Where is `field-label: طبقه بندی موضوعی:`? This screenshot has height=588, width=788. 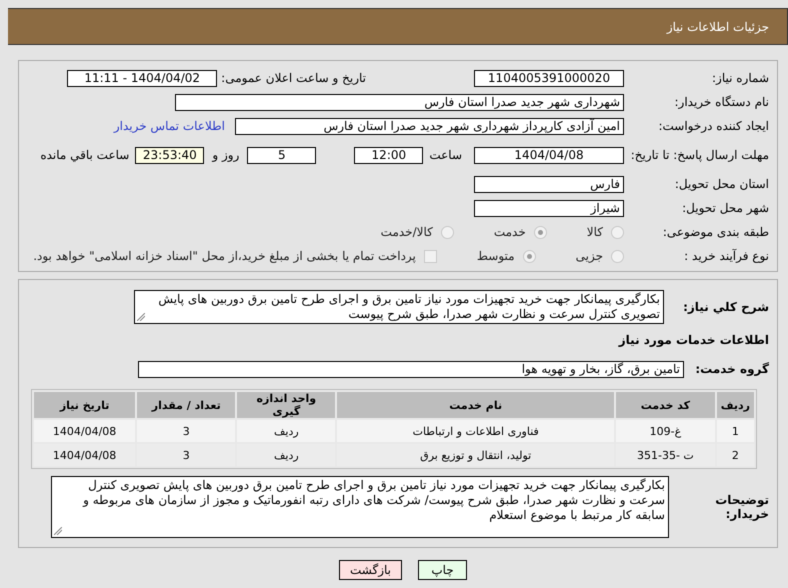 field-label: طبقه بندی موضوعی: is located at coordinates (715, 232).